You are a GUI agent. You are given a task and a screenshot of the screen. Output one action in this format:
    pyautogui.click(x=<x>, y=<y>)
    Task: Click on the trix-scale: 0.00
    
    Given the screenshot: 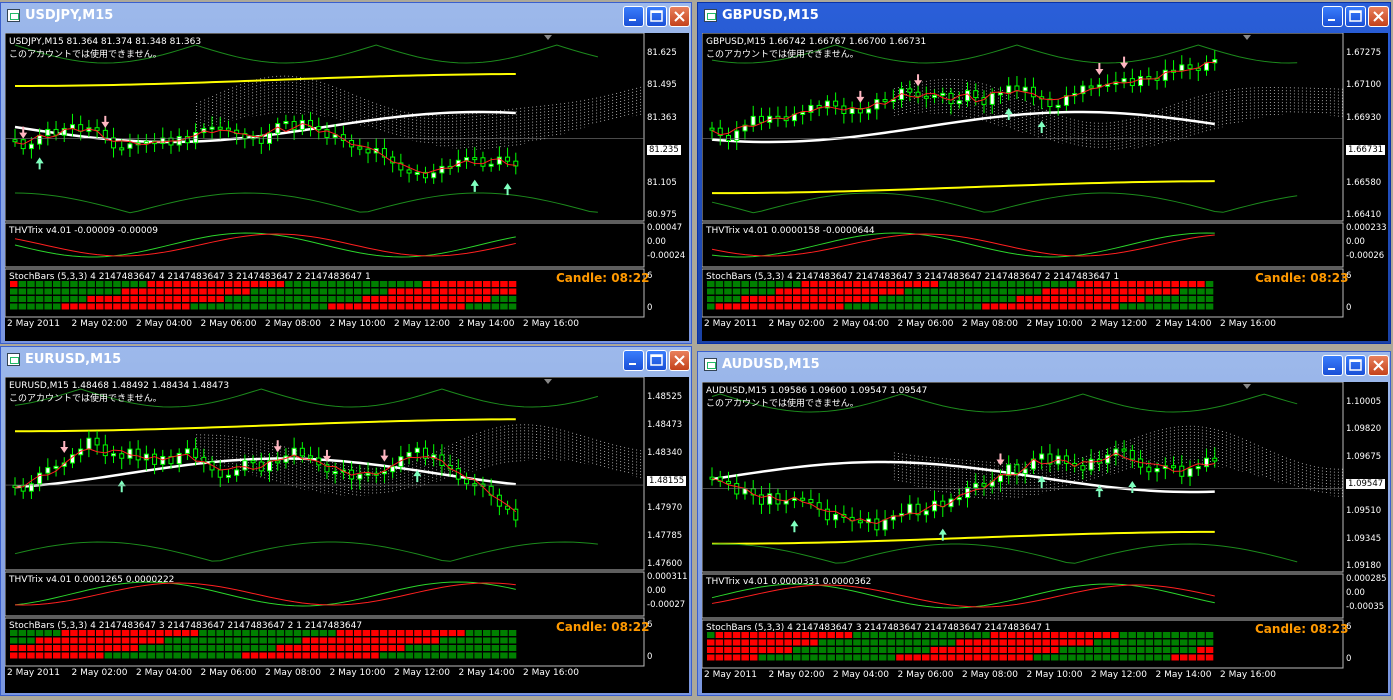 What is the action you would take?
    pyautogui.click(x=656, y=591)
    